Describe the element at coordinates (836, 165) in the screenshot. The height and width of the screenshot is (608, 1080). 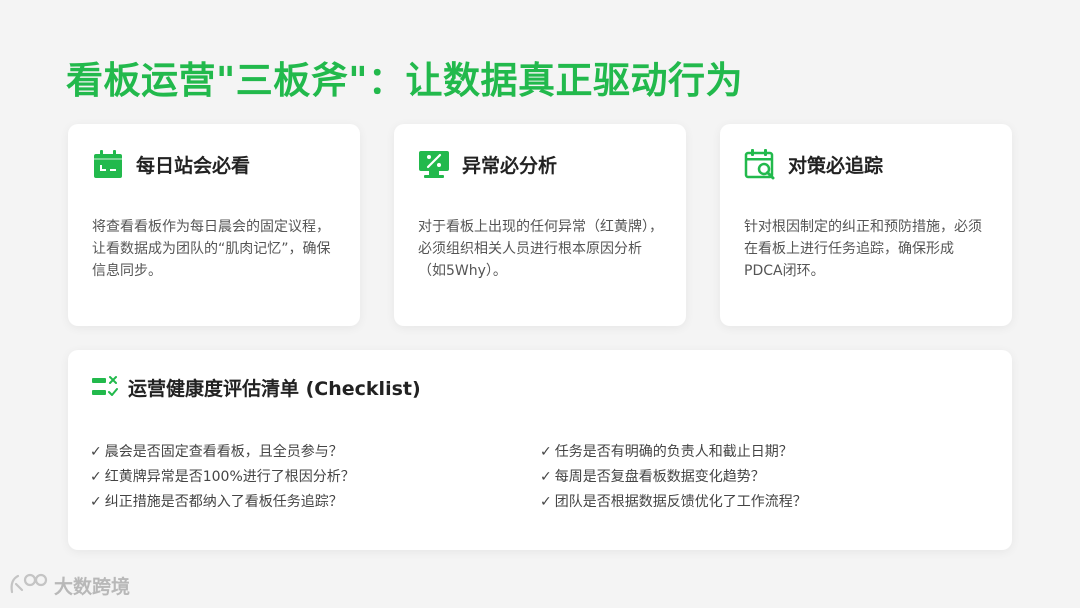
I see `card-title: 对策必追踪` at that location.